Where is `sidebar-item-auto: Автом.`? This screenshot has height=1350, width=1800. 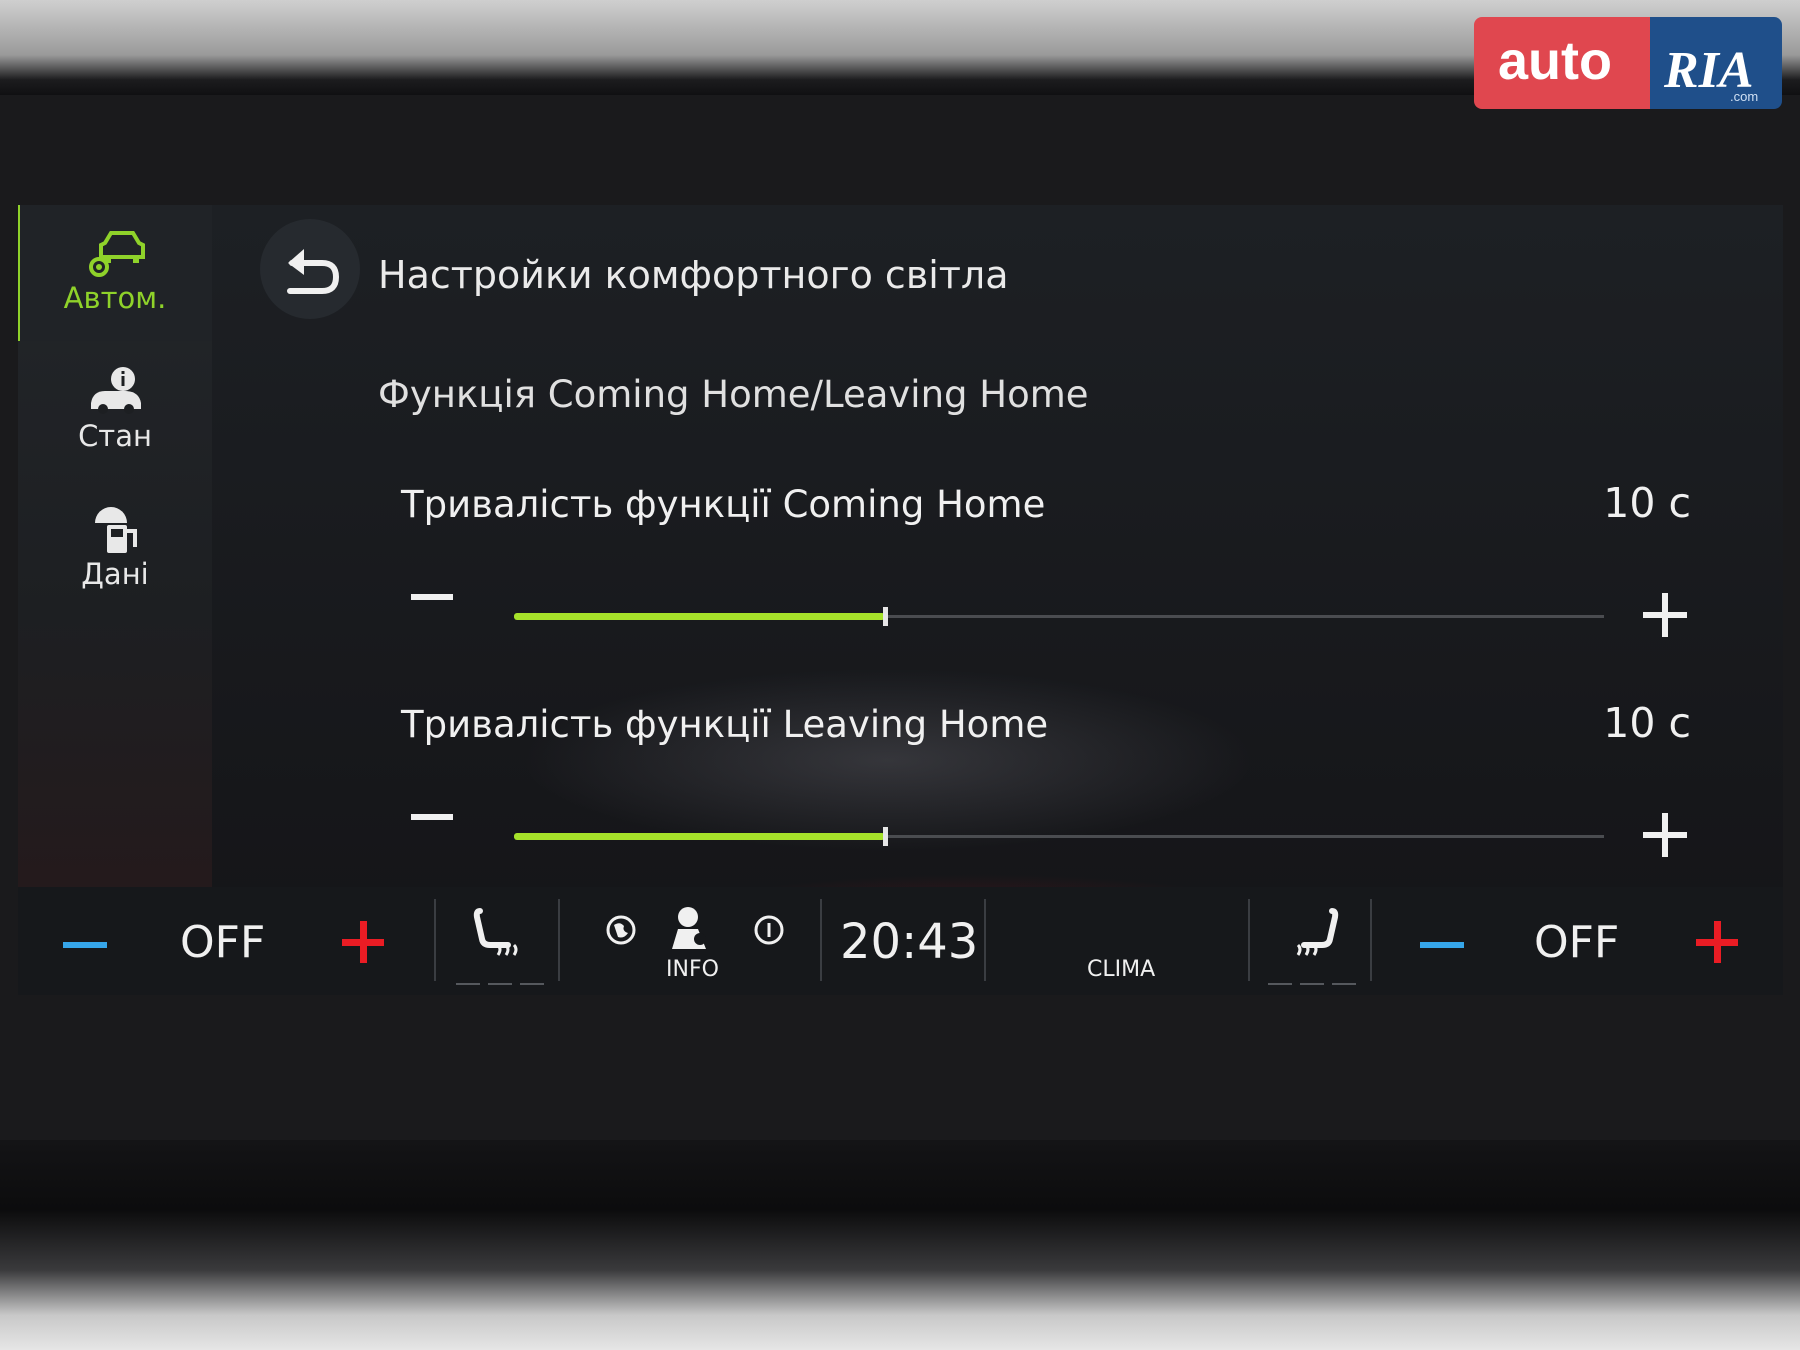 sidebar-item-auto: Автом. is located at coordinates (115, 273).